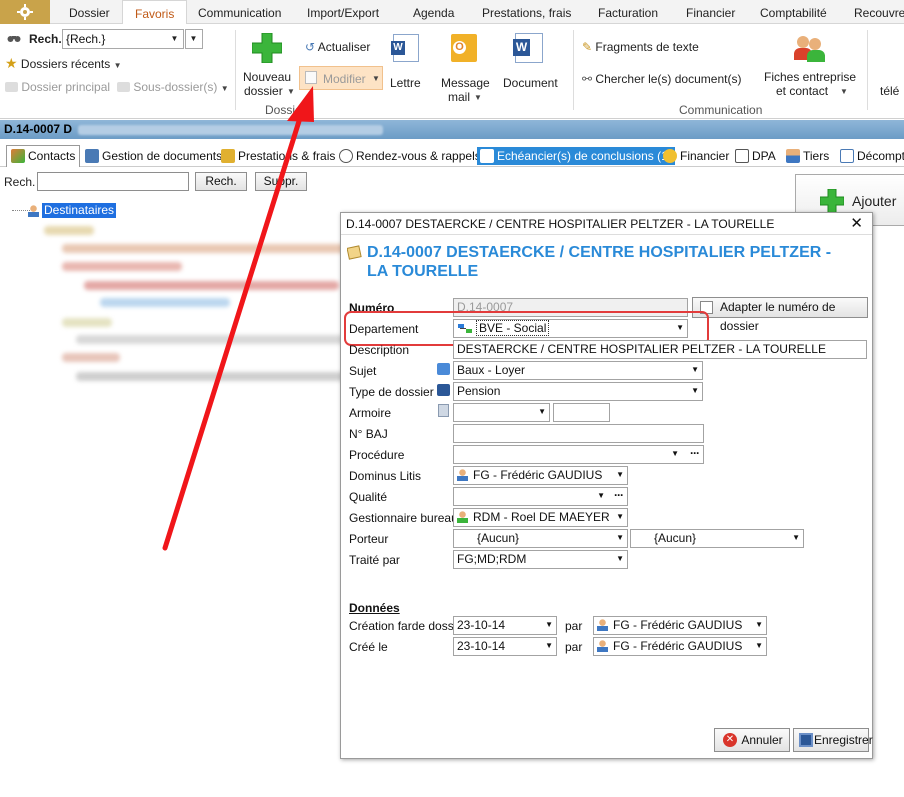  I want to click on procedure-select: ▼ ···, so click(578, 454).